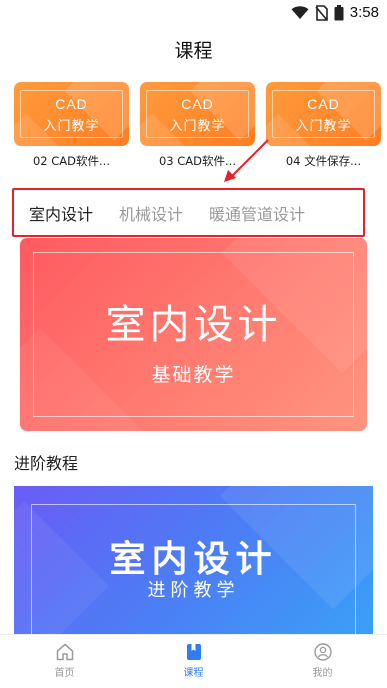  What do you see at coordinates (64, 652) in the screenshot?
I see `home-icon` at bounding box center [64, 652].